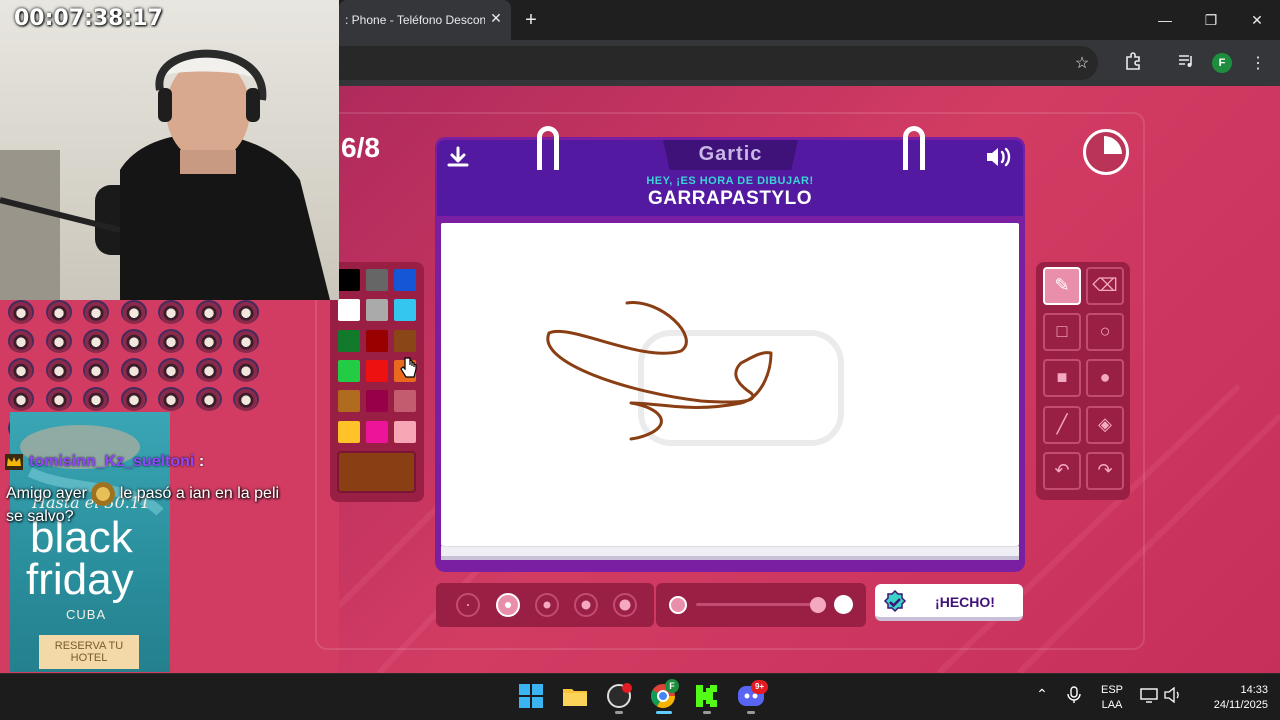 This screenshot has width=1280, height=720. I want to click on network-icon, so click(1149, 695).